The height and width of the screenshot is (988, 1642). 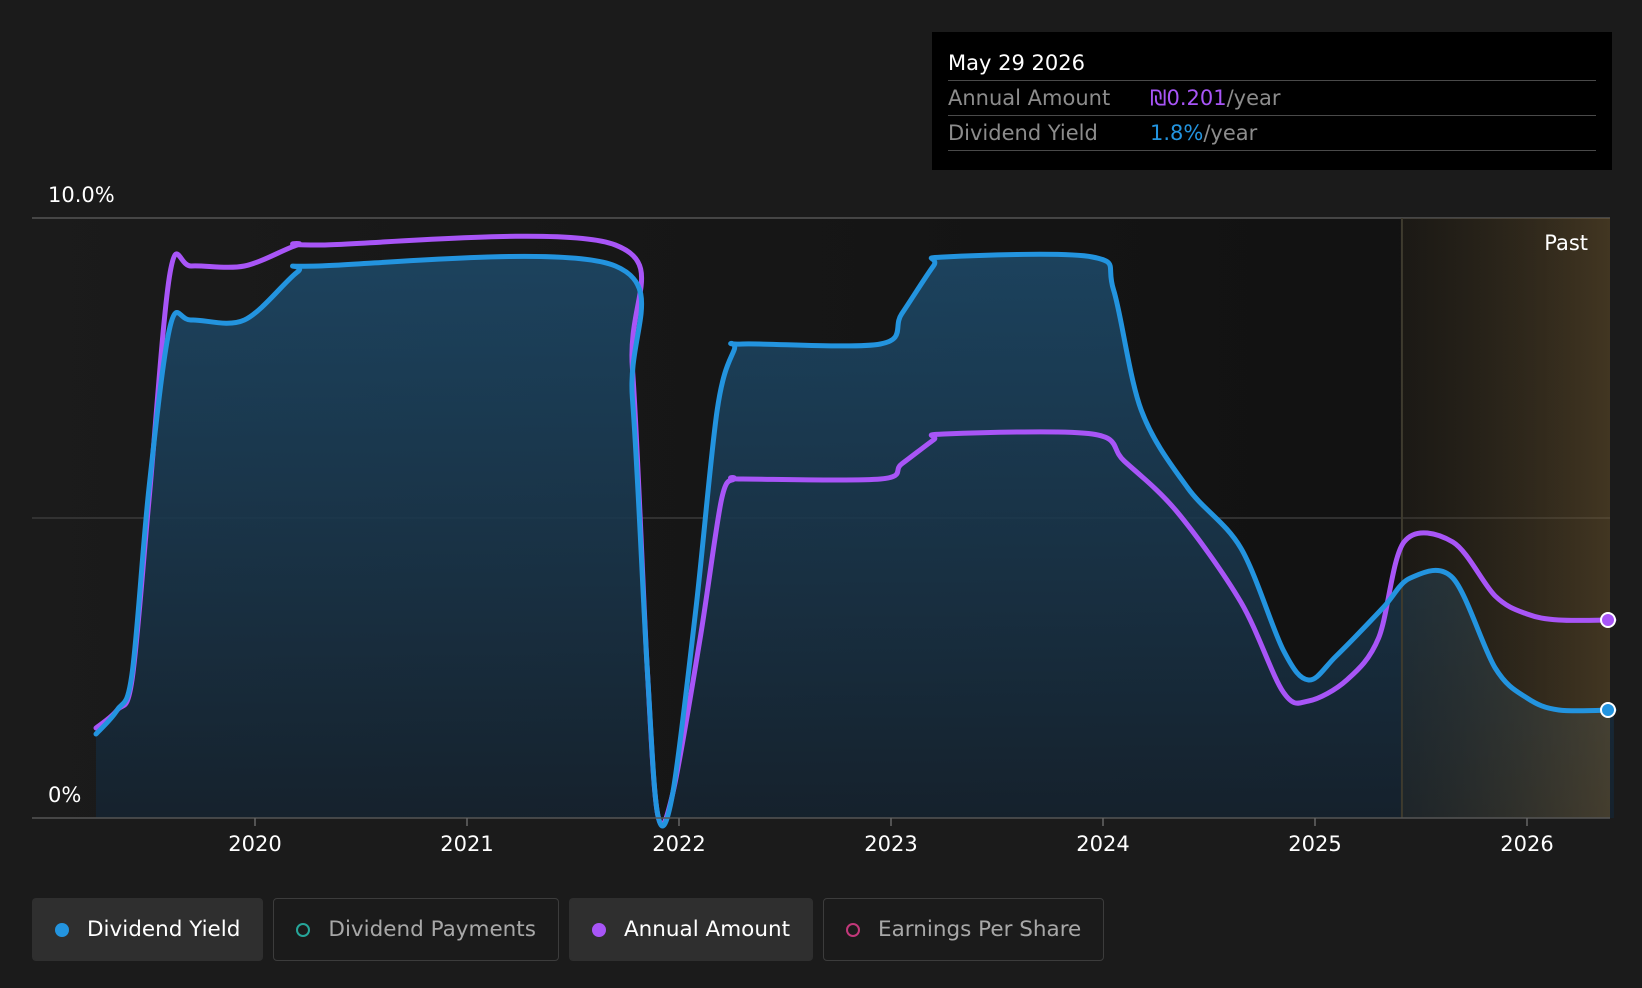 I want to click on legend-label: Annual Amount, so click(x=707, y=929).